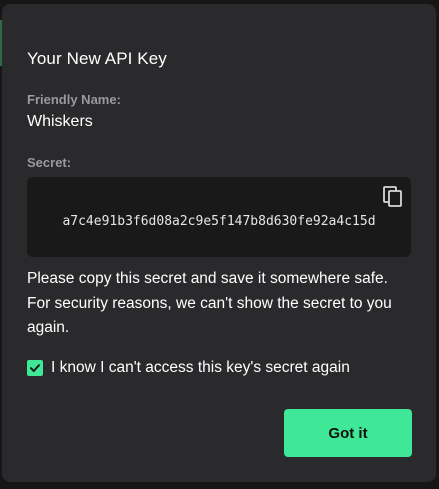  I want to click on secret-label: Secret:, so click(49, 162).